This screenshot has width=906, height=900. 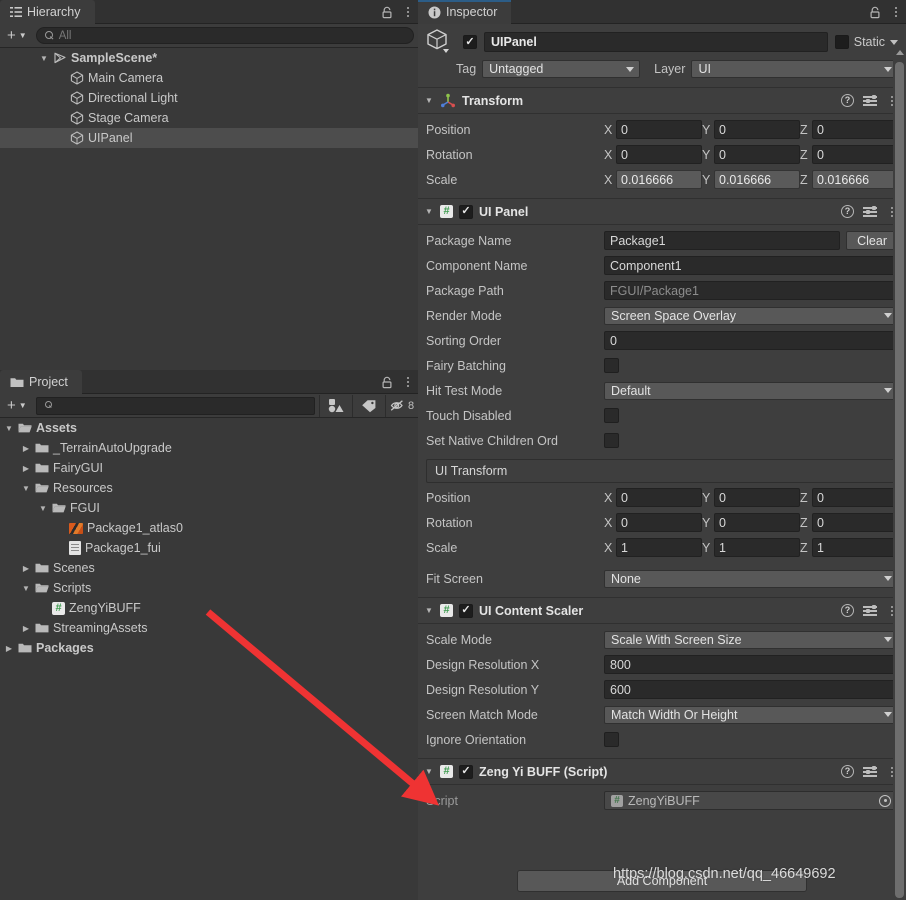 I want to click on tree-item: UIPanel, so click(x=209, y=138).